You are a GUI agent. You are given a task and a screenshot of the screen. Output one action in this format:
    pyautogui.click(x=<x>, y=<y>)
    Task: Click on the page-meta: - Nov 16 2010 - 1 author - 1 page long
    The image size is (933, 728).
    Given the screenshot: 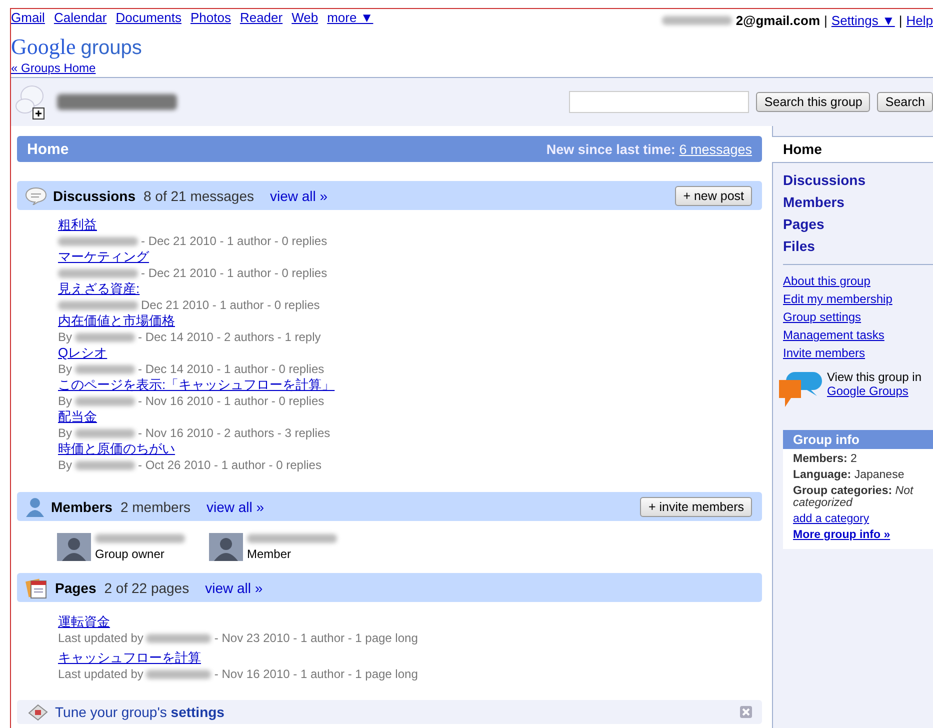 What is the action you would take?
    pyautogui.click(x=316, y=674)
    